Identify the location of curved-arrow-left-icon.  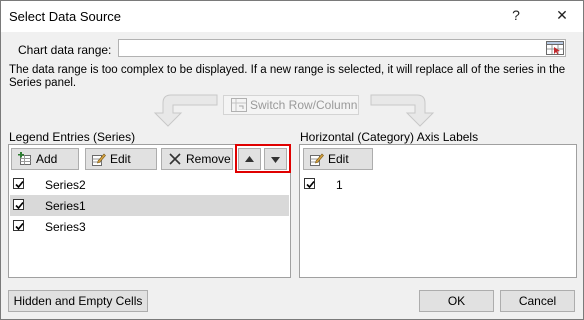
(185, 110).